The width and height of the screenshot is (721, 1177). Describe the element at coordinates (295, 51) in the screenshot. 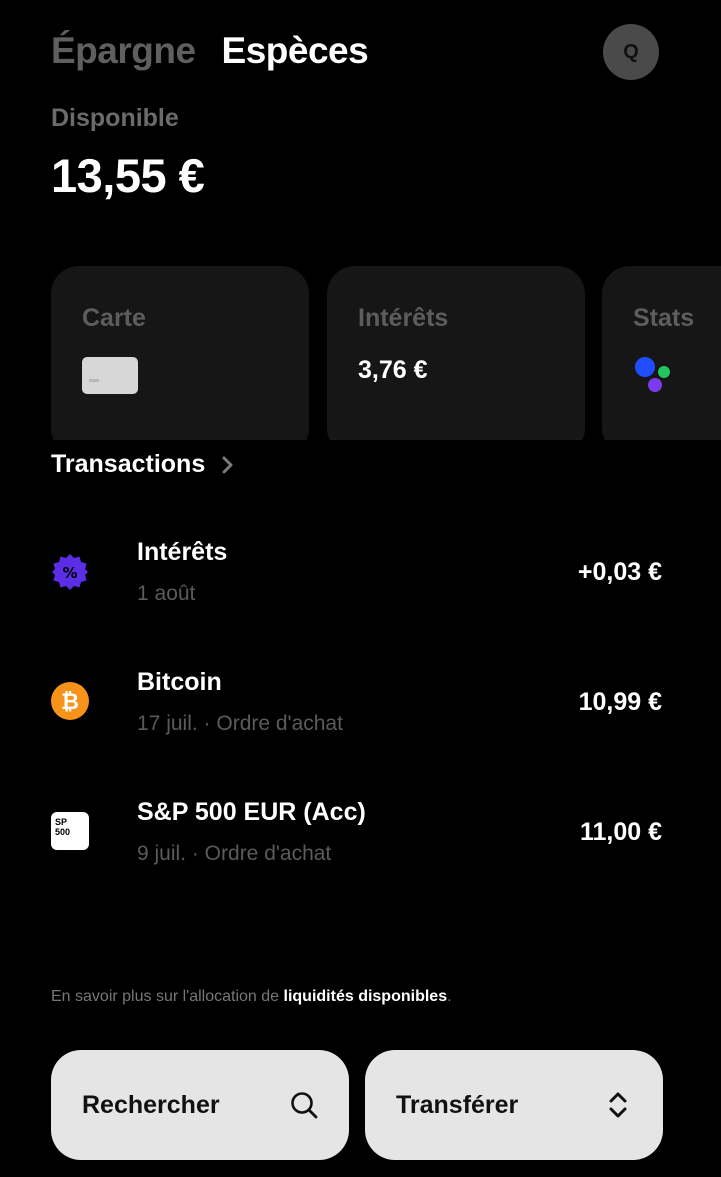

I see `tab-cash: Espèces` at that location.